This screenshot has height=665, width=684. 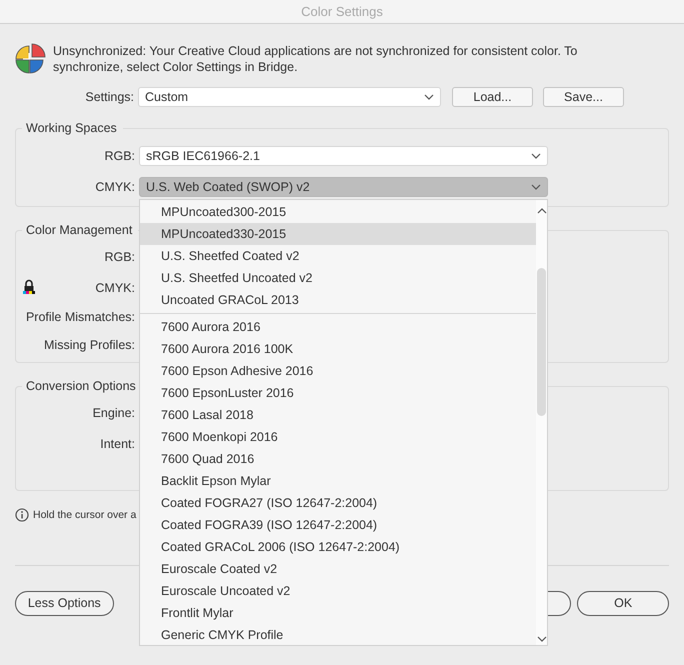 I want to click on scrollbar-thumb, so click(x=541, y=342).